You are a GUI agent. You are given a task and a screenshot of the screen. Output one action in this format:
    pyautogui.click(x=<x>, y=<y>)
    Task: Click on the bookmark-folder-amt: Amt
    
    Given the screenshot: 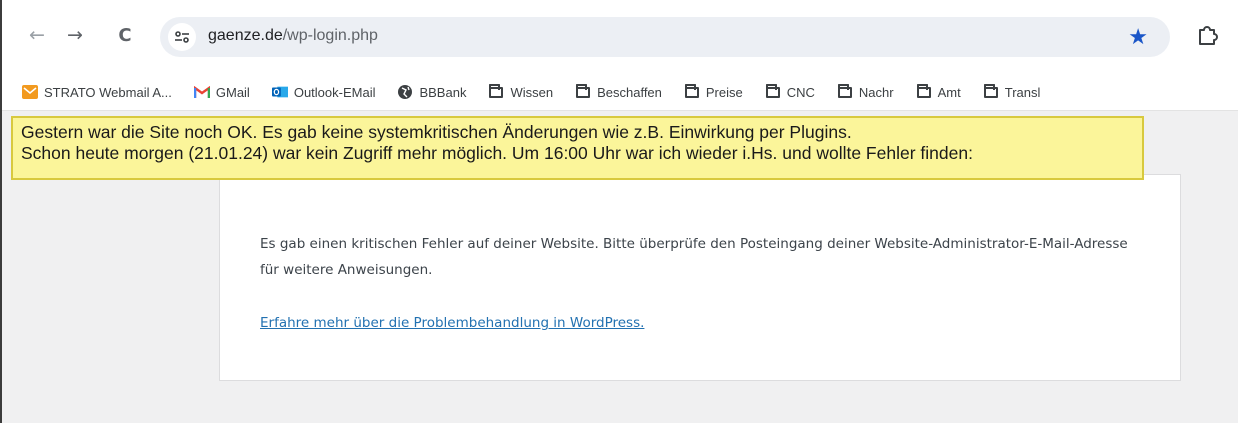 What is the action you would take?
    pyautogui.click(x=938, y=91)
    